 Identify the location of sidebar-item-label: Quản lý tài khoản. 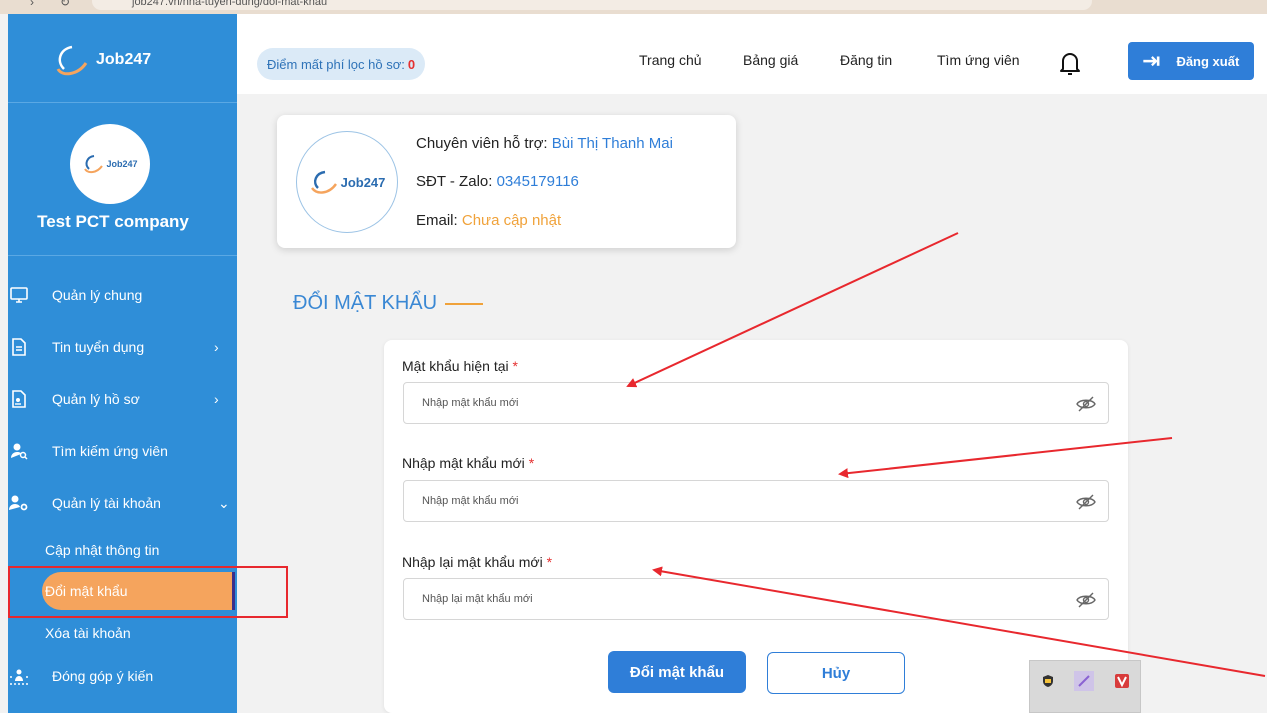
(106, 503).